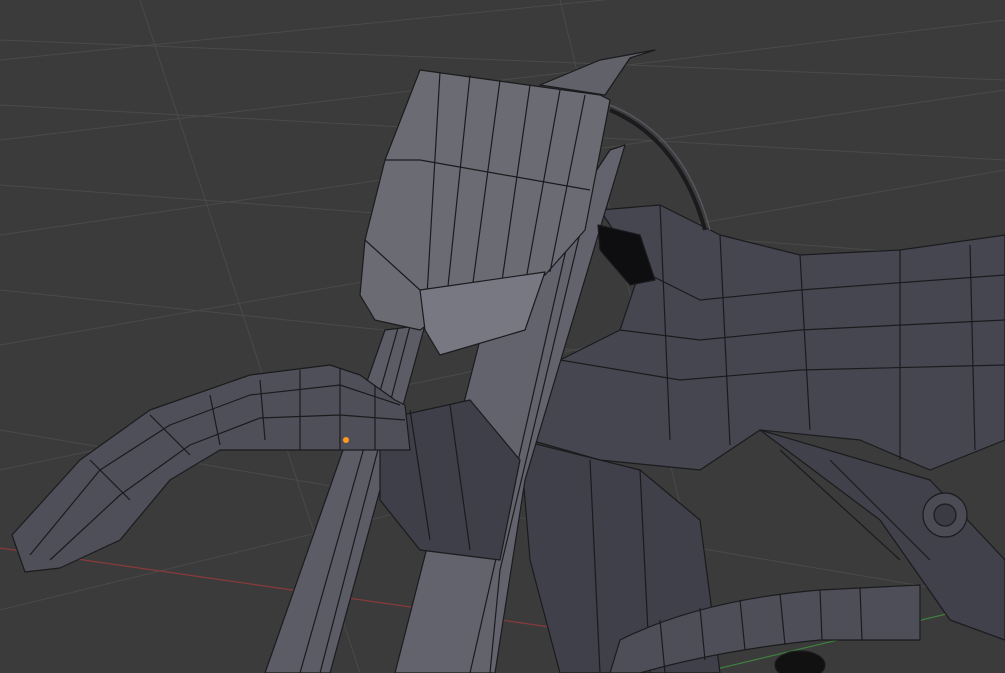 This screenshot has width=1005, height=673. I want to click on mesh-horn, so click(597, 72).